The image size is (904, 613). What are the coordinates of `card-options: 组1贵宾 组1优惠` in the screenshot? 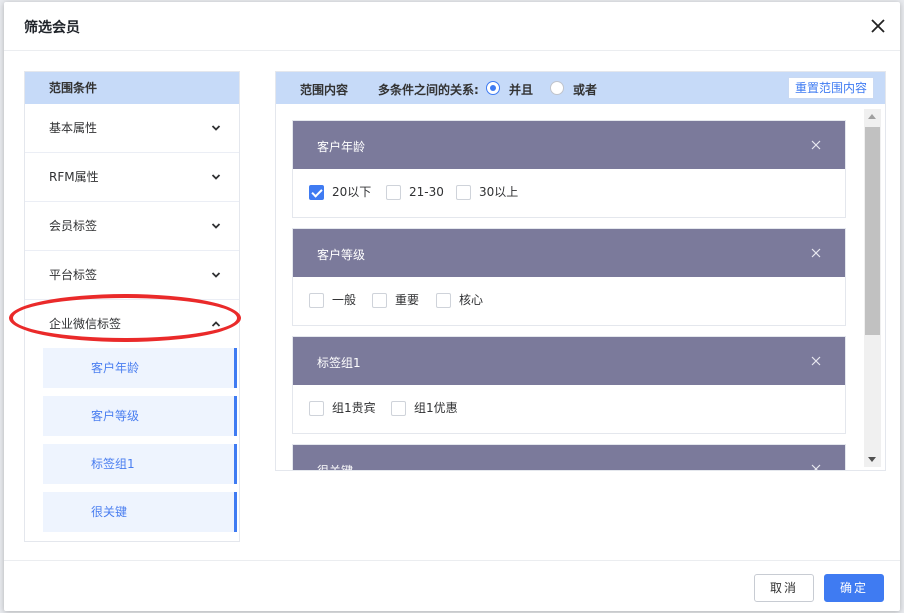 It's located at (569, 409).